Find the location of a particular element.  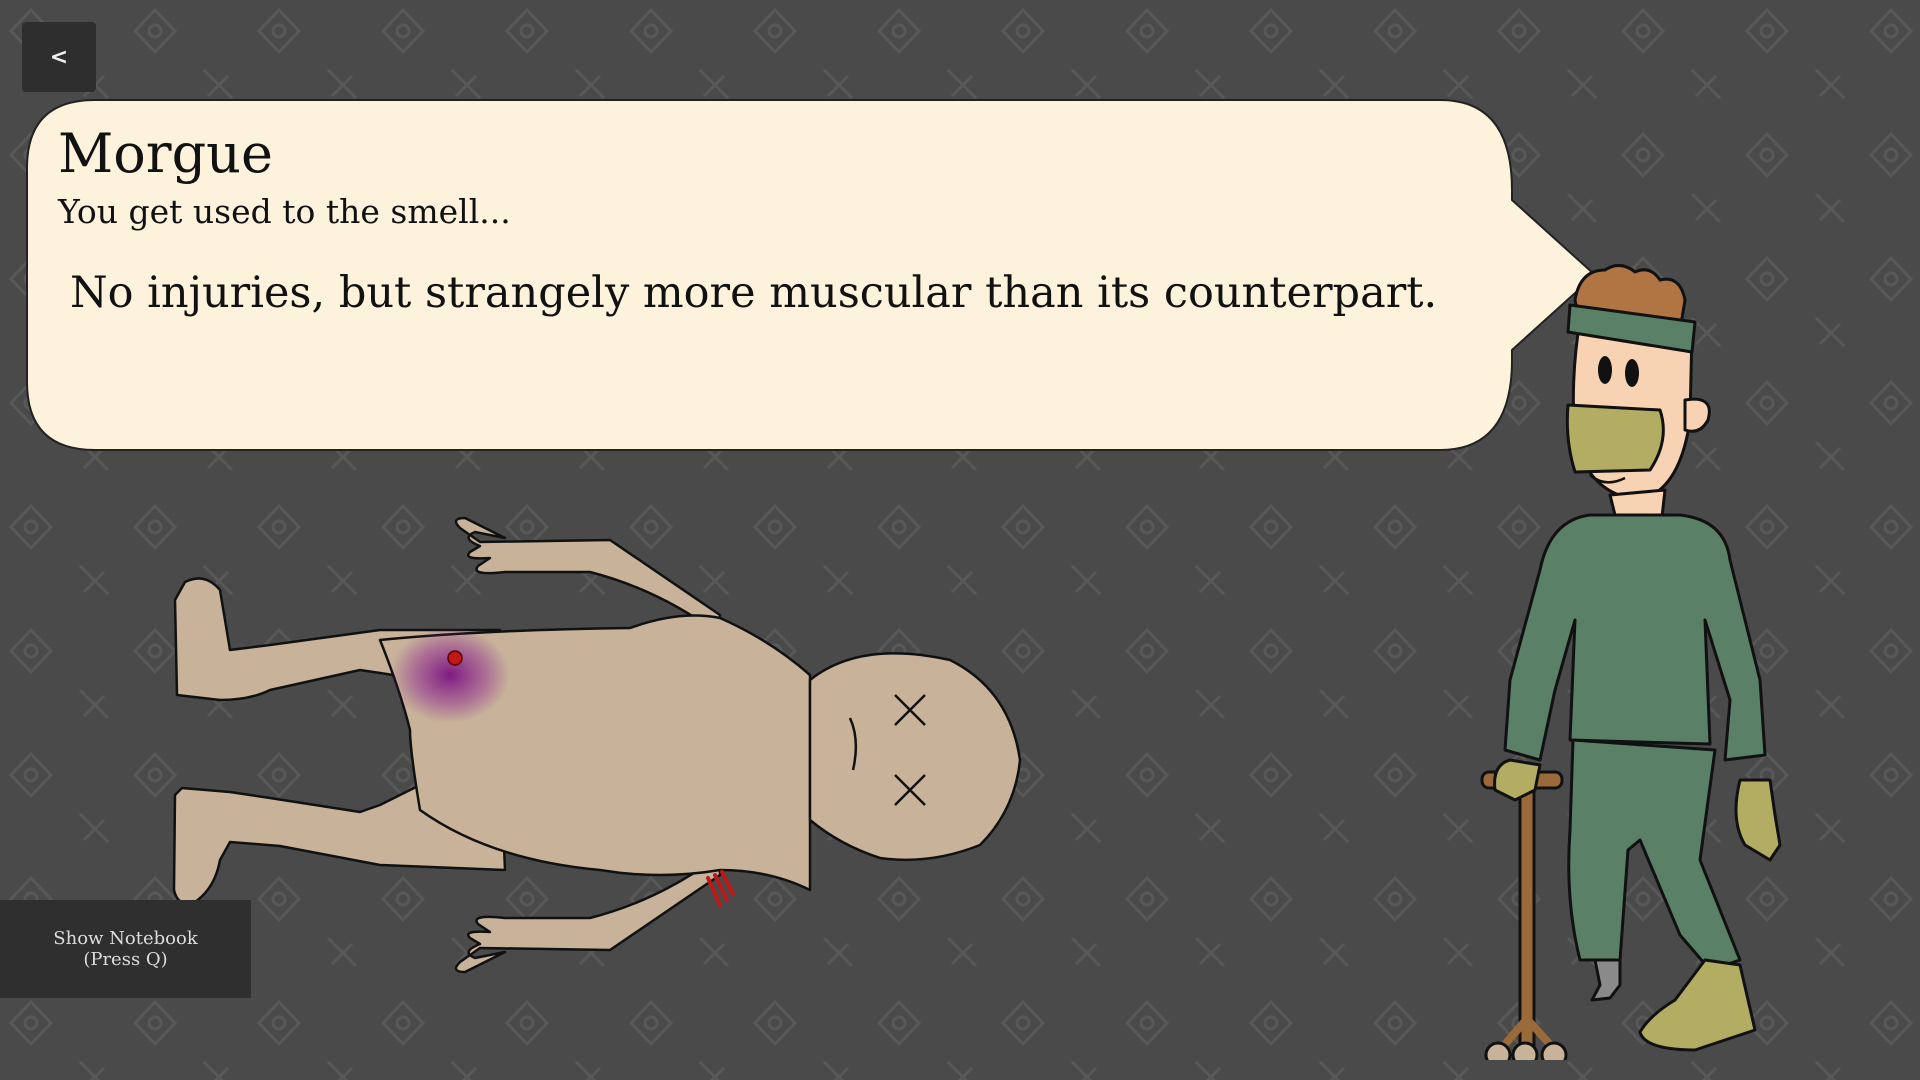

back-button: < is located at coordinates (59, 57).